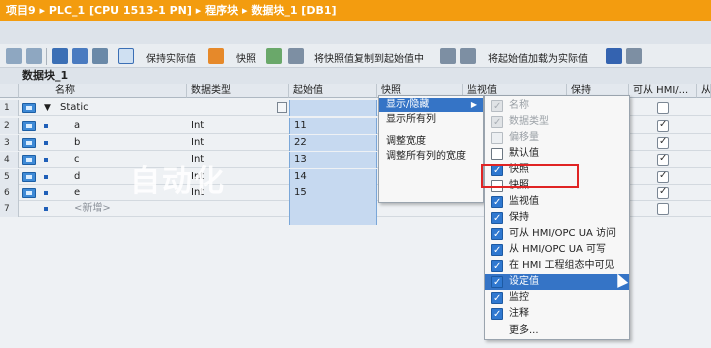  What do you see at coordinates (448, 56) in the screenshot?
I see `load-icon` at bounding box center [448, 56].